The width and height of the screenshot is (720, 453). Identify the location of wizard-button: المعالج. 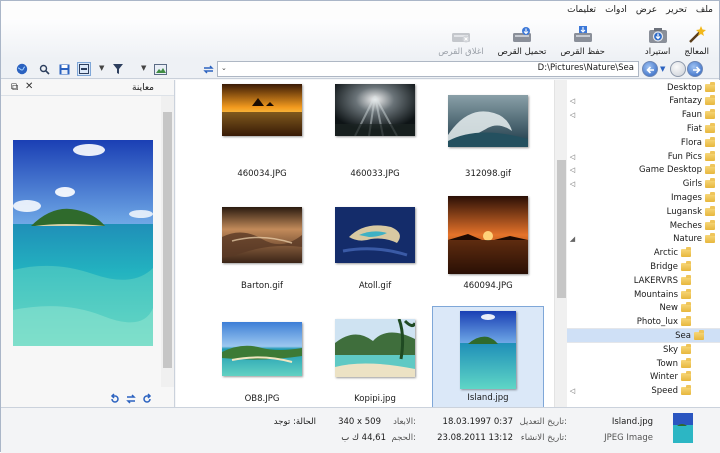
(696, 38).